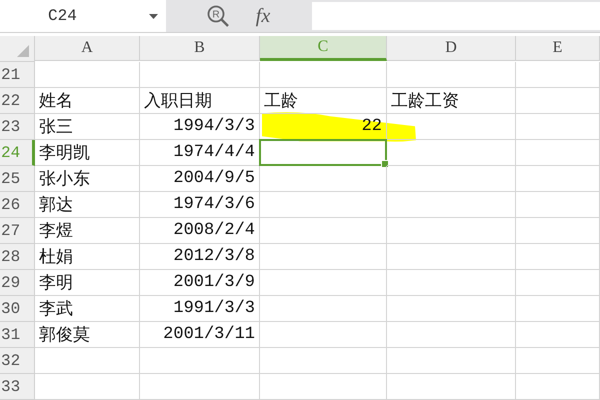  I want to click on column-header: D, so click(451, 48).